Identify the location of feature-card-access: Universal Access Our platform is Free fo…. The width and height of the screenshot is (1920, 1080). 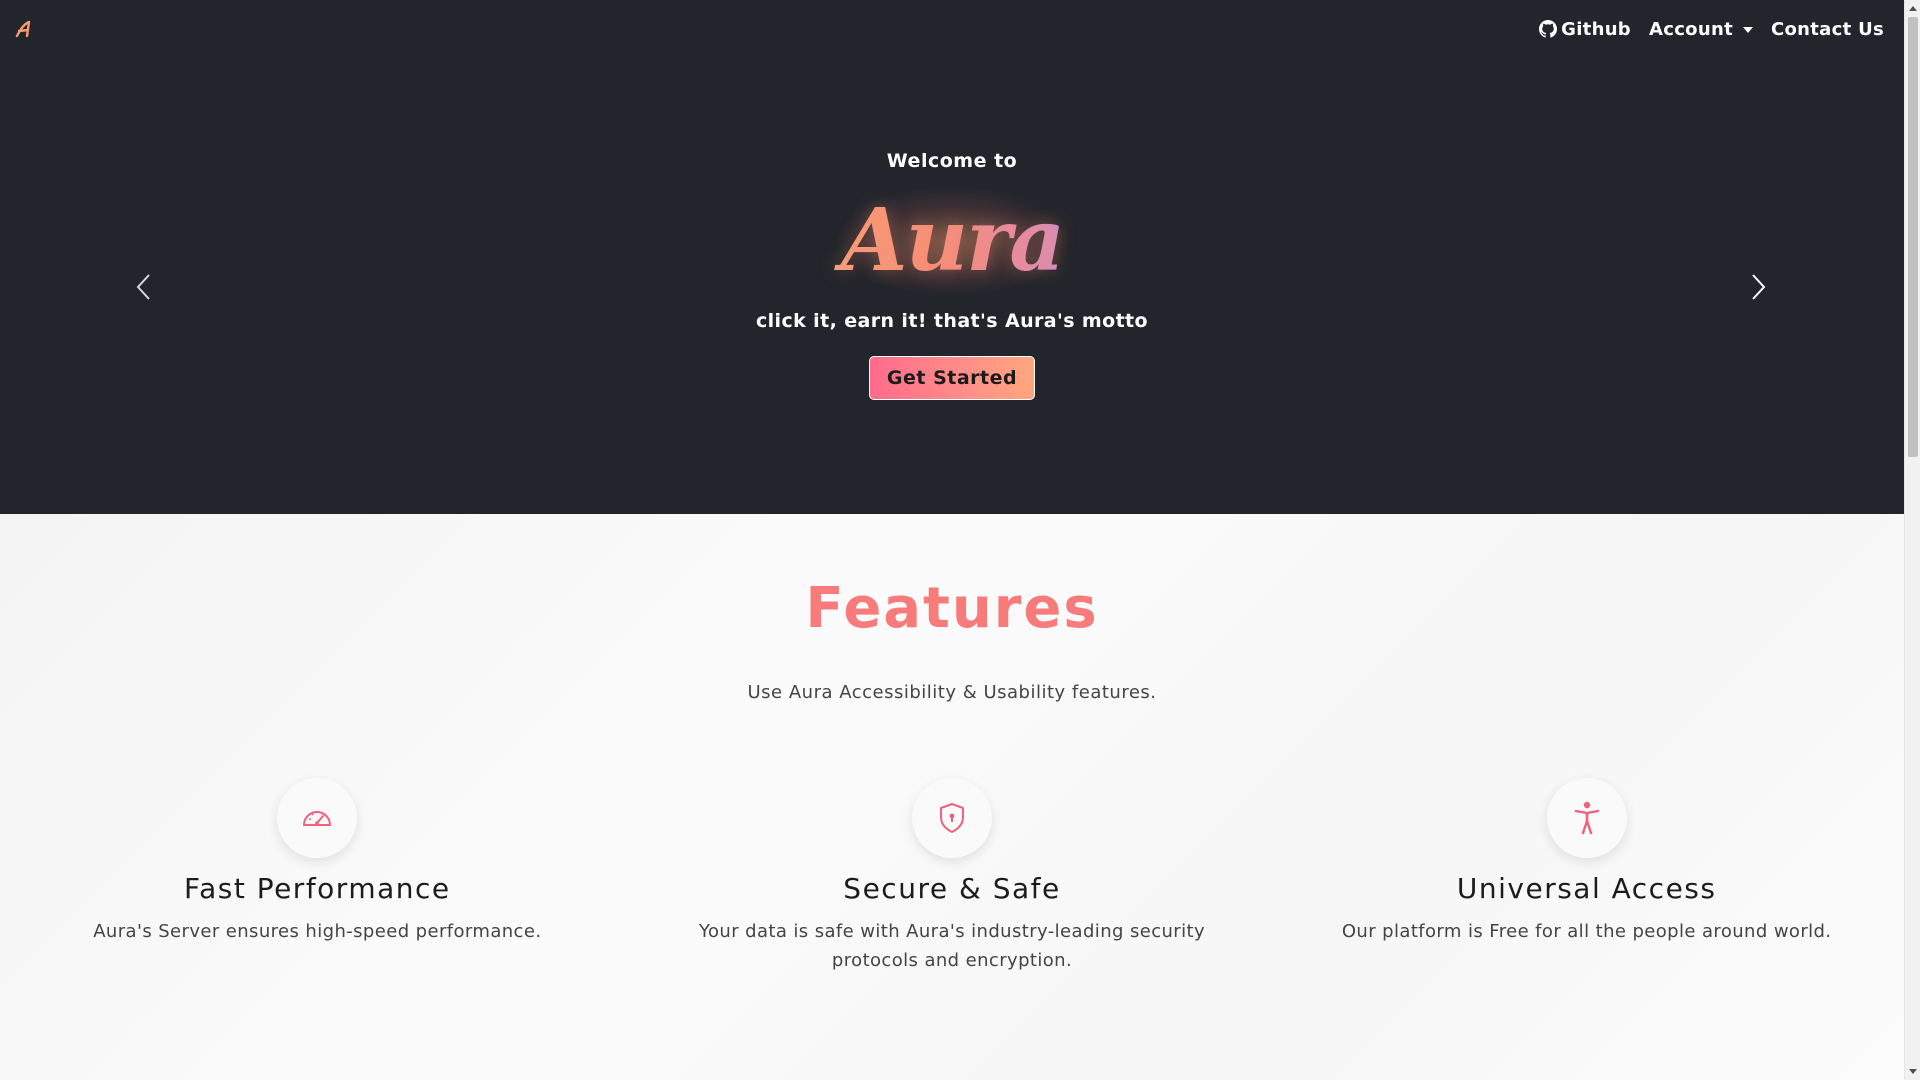
(1586, 876).